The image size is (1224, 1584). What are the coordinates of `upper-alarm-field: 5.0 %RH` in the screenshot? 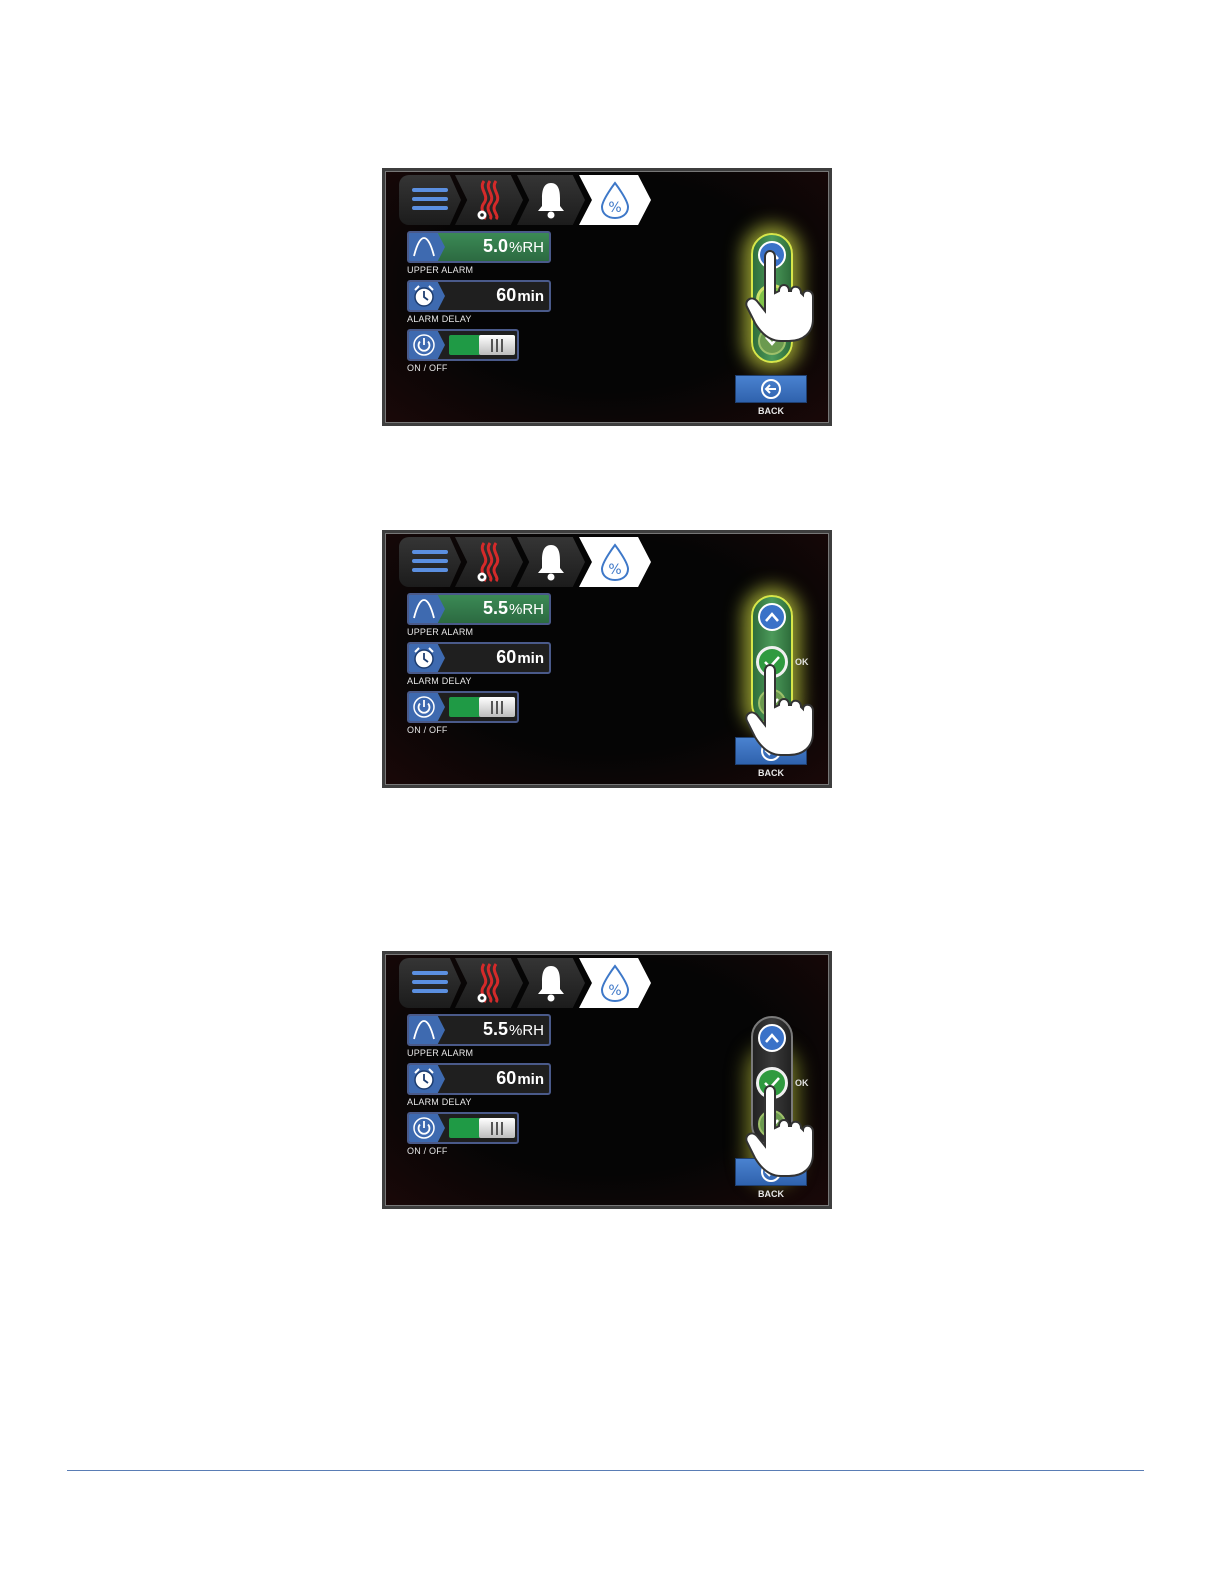 It's located at (479, 247).